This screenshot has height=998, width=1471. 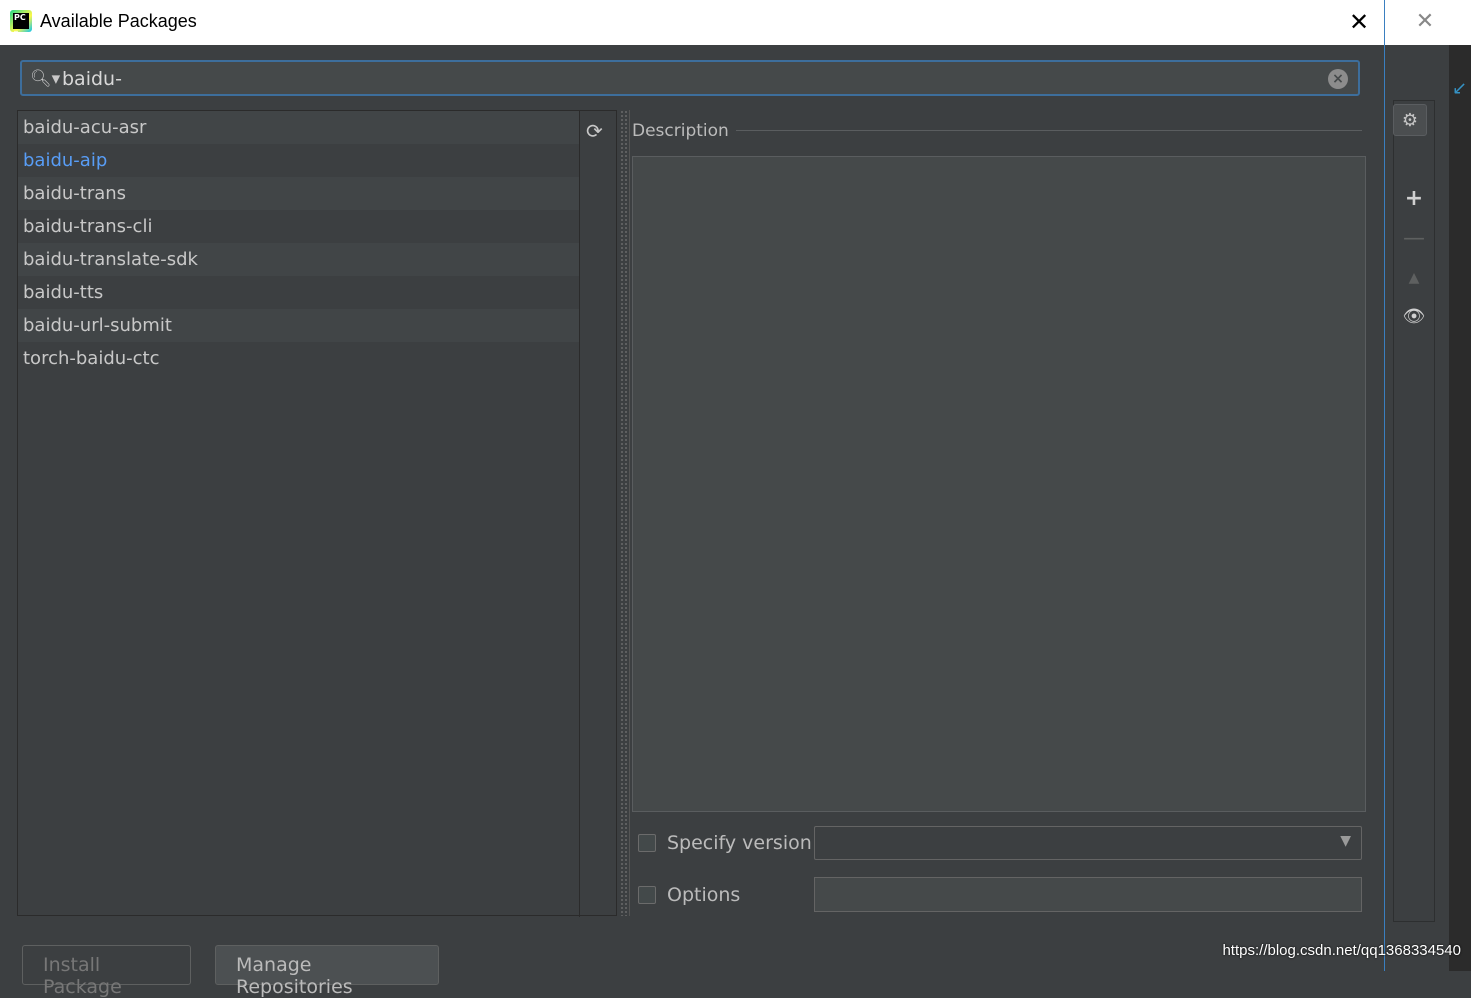 What do you see at coordinates (1338, 79) in the screenshot?
I see `clear-icon: ×` at bounding box center [1338, 79].